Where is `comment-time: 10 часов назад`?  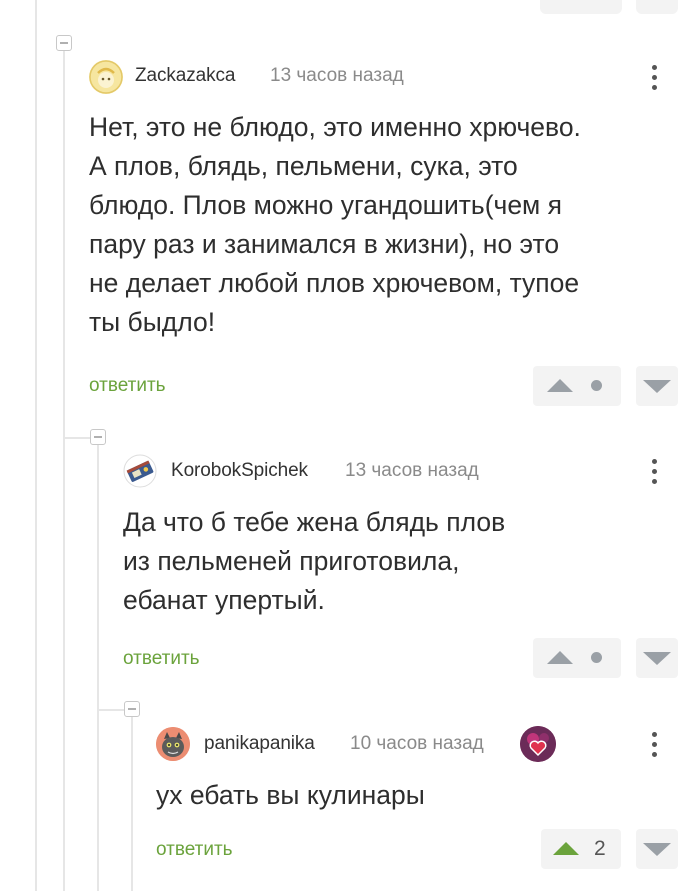 comment-time: 10 часов назад is located at coordinates (417, 743).